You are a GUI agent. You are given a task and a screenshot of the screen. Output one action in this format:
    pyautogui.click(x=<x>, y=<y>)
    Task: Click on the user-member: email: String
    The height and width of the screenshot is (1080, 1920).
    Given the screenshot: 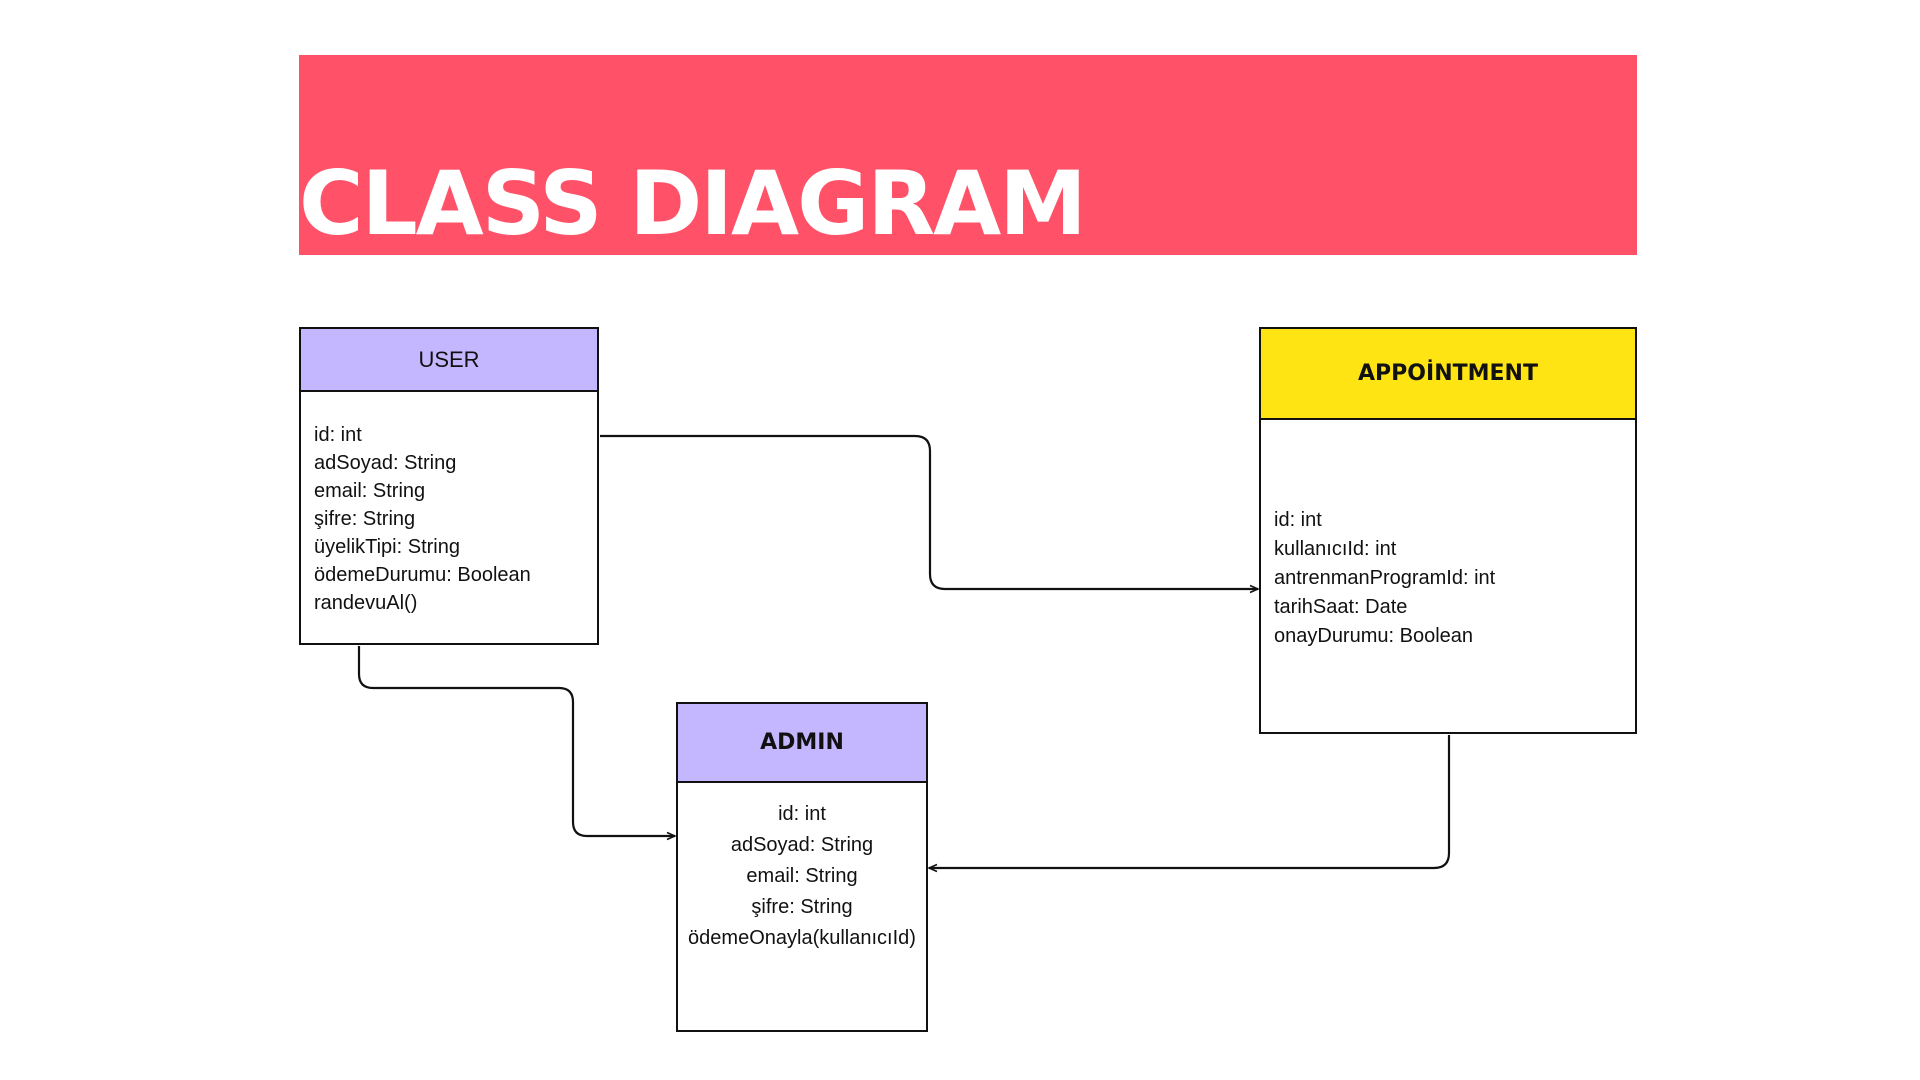 What is the action you would take?
    pyautogui.click(x=370, y=491)
    